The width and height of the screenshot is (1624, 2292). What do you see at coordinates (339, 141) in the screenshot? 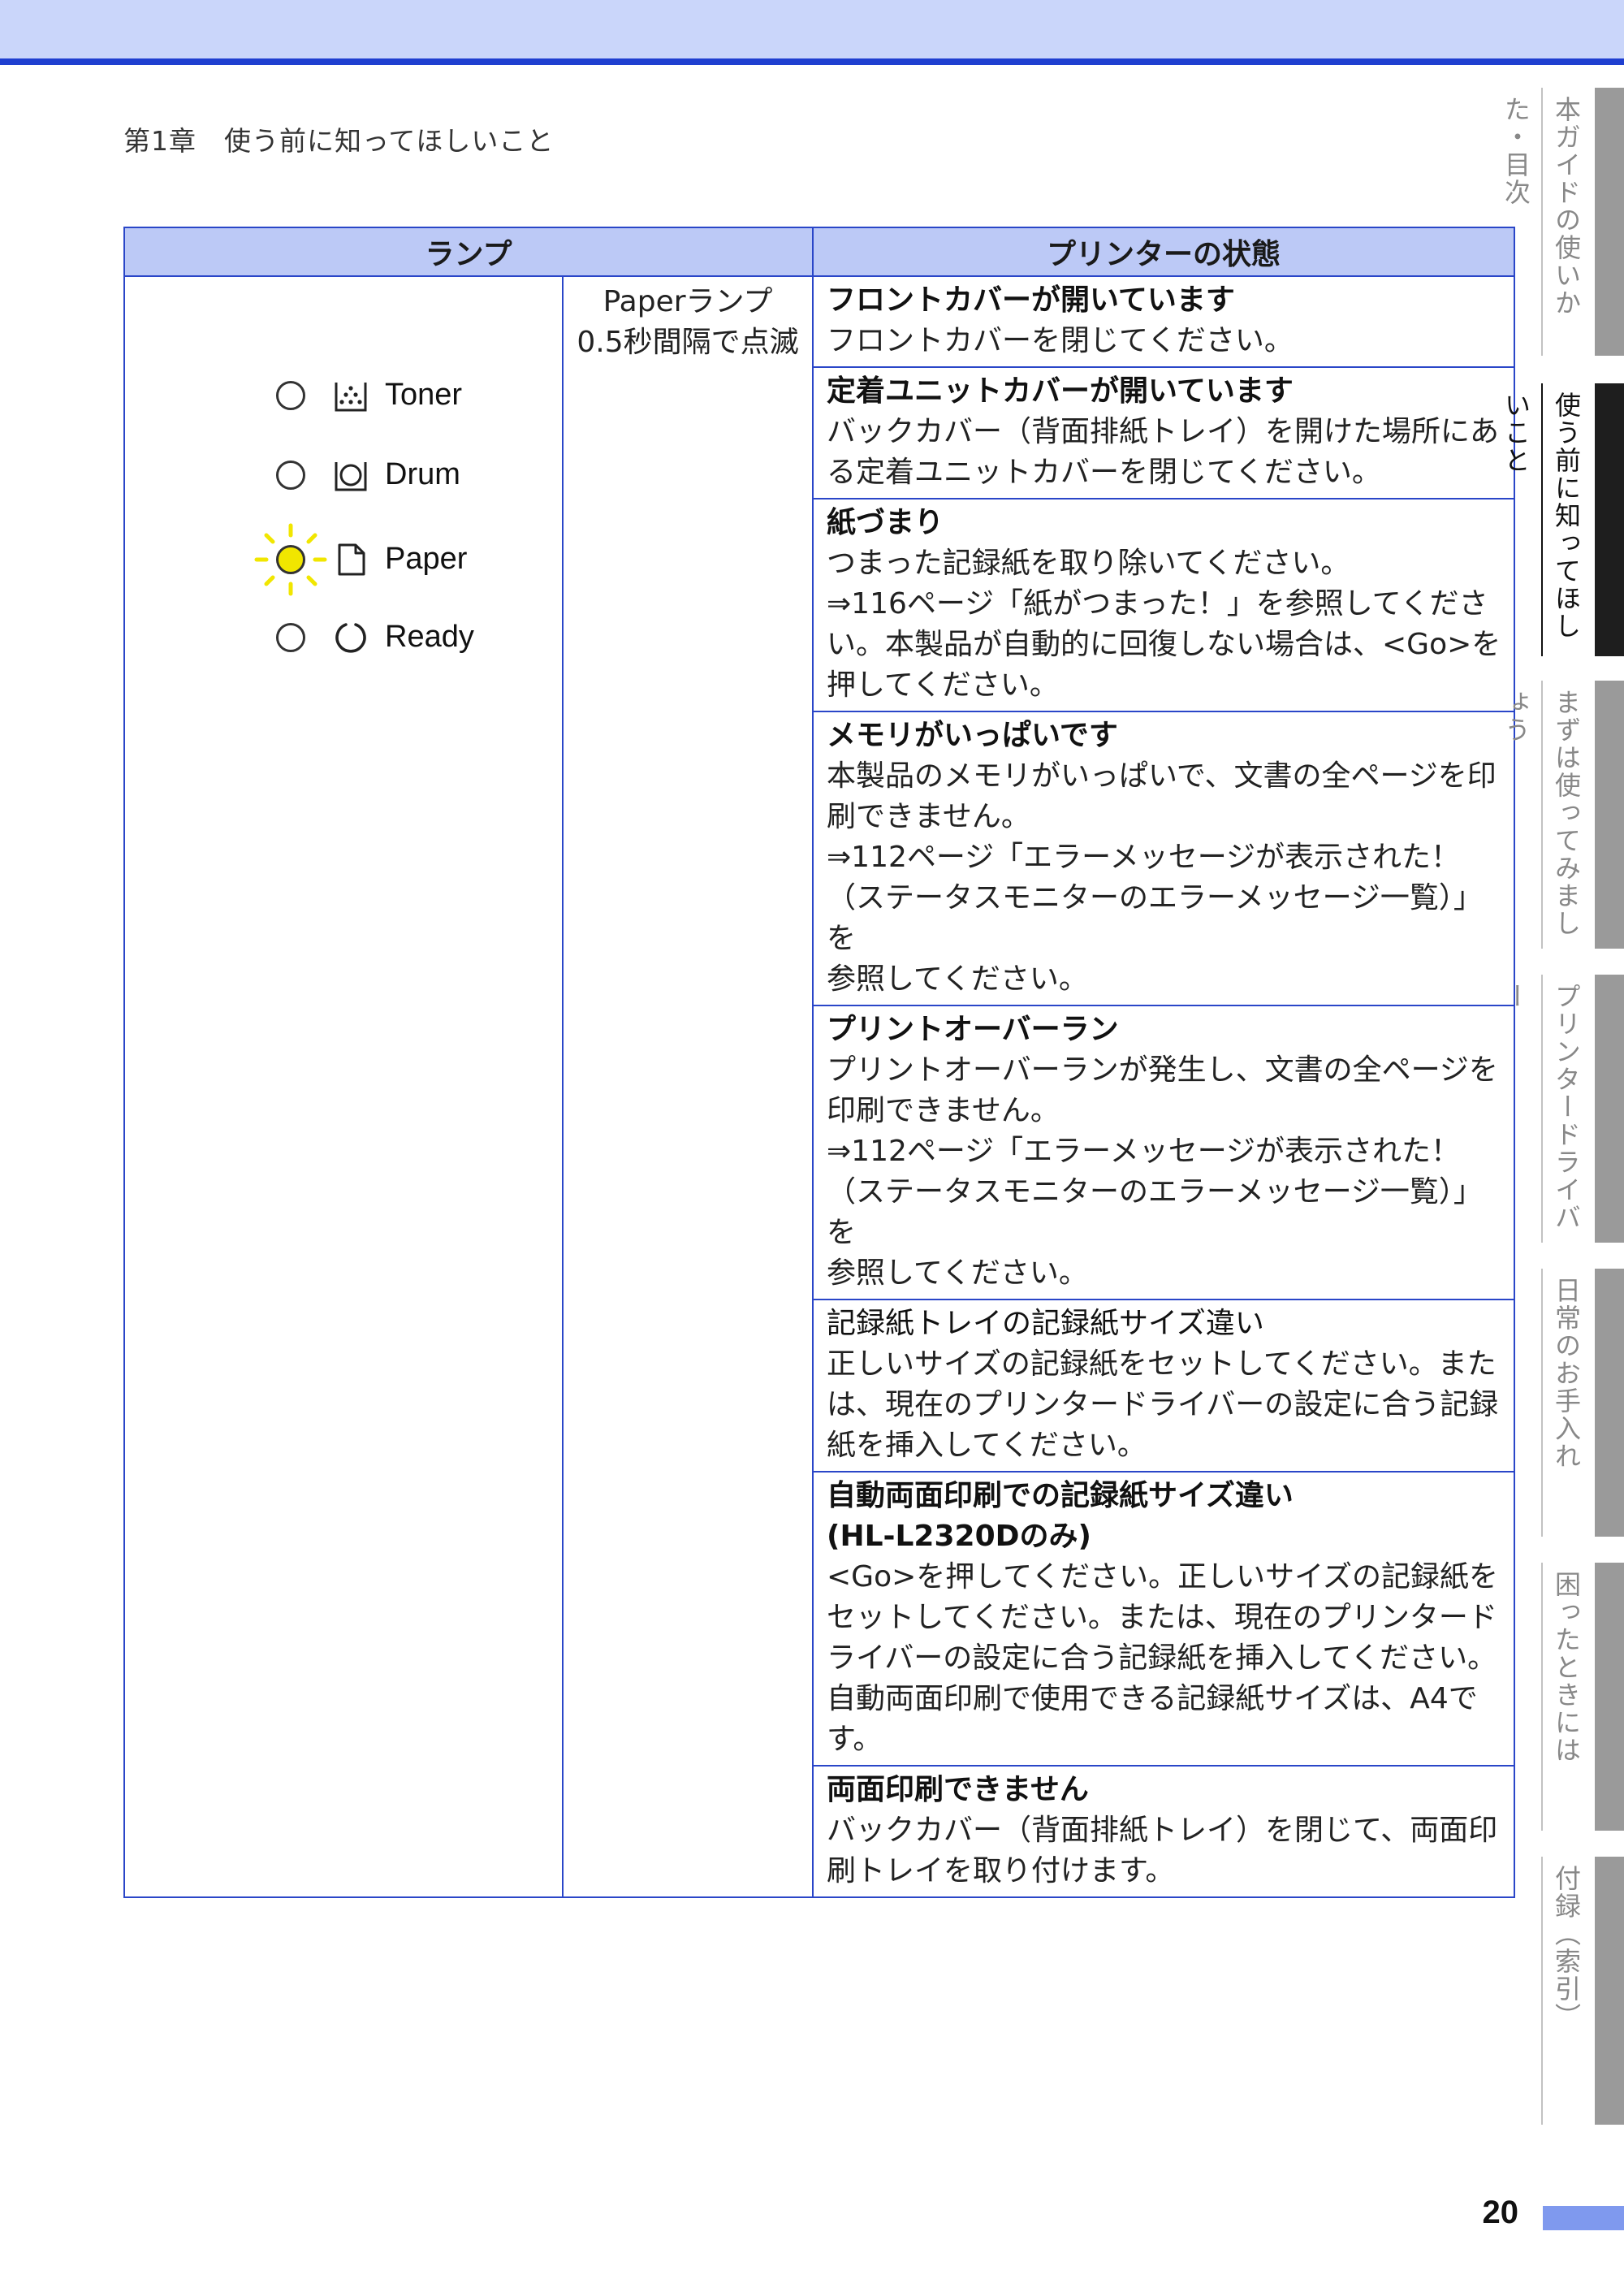
I see `chapter-heading: 第1章 使う前に知ってほしいこと` at bounding box center [339, 141].